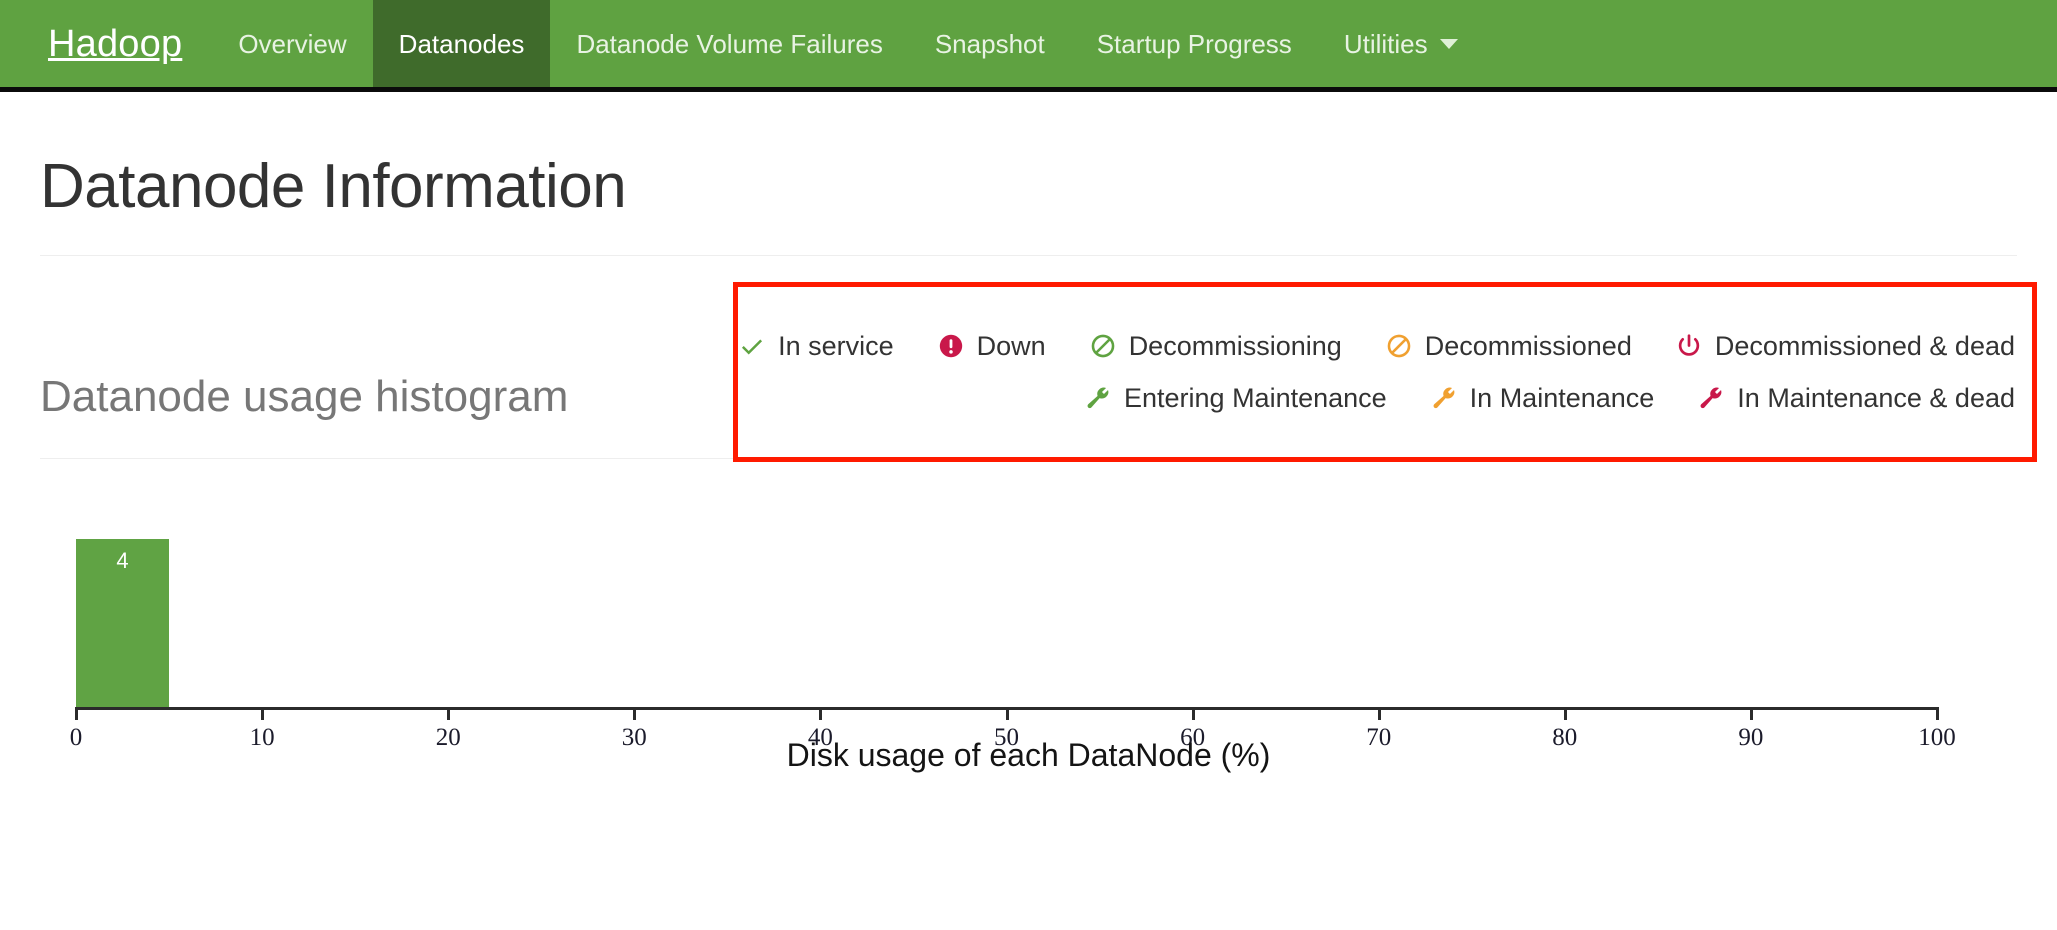 This screenshot has width=2057, height=930. Describe the element at coordinates (123, 623) in the screenshot. I see `histogram-bar: 4` at that location.